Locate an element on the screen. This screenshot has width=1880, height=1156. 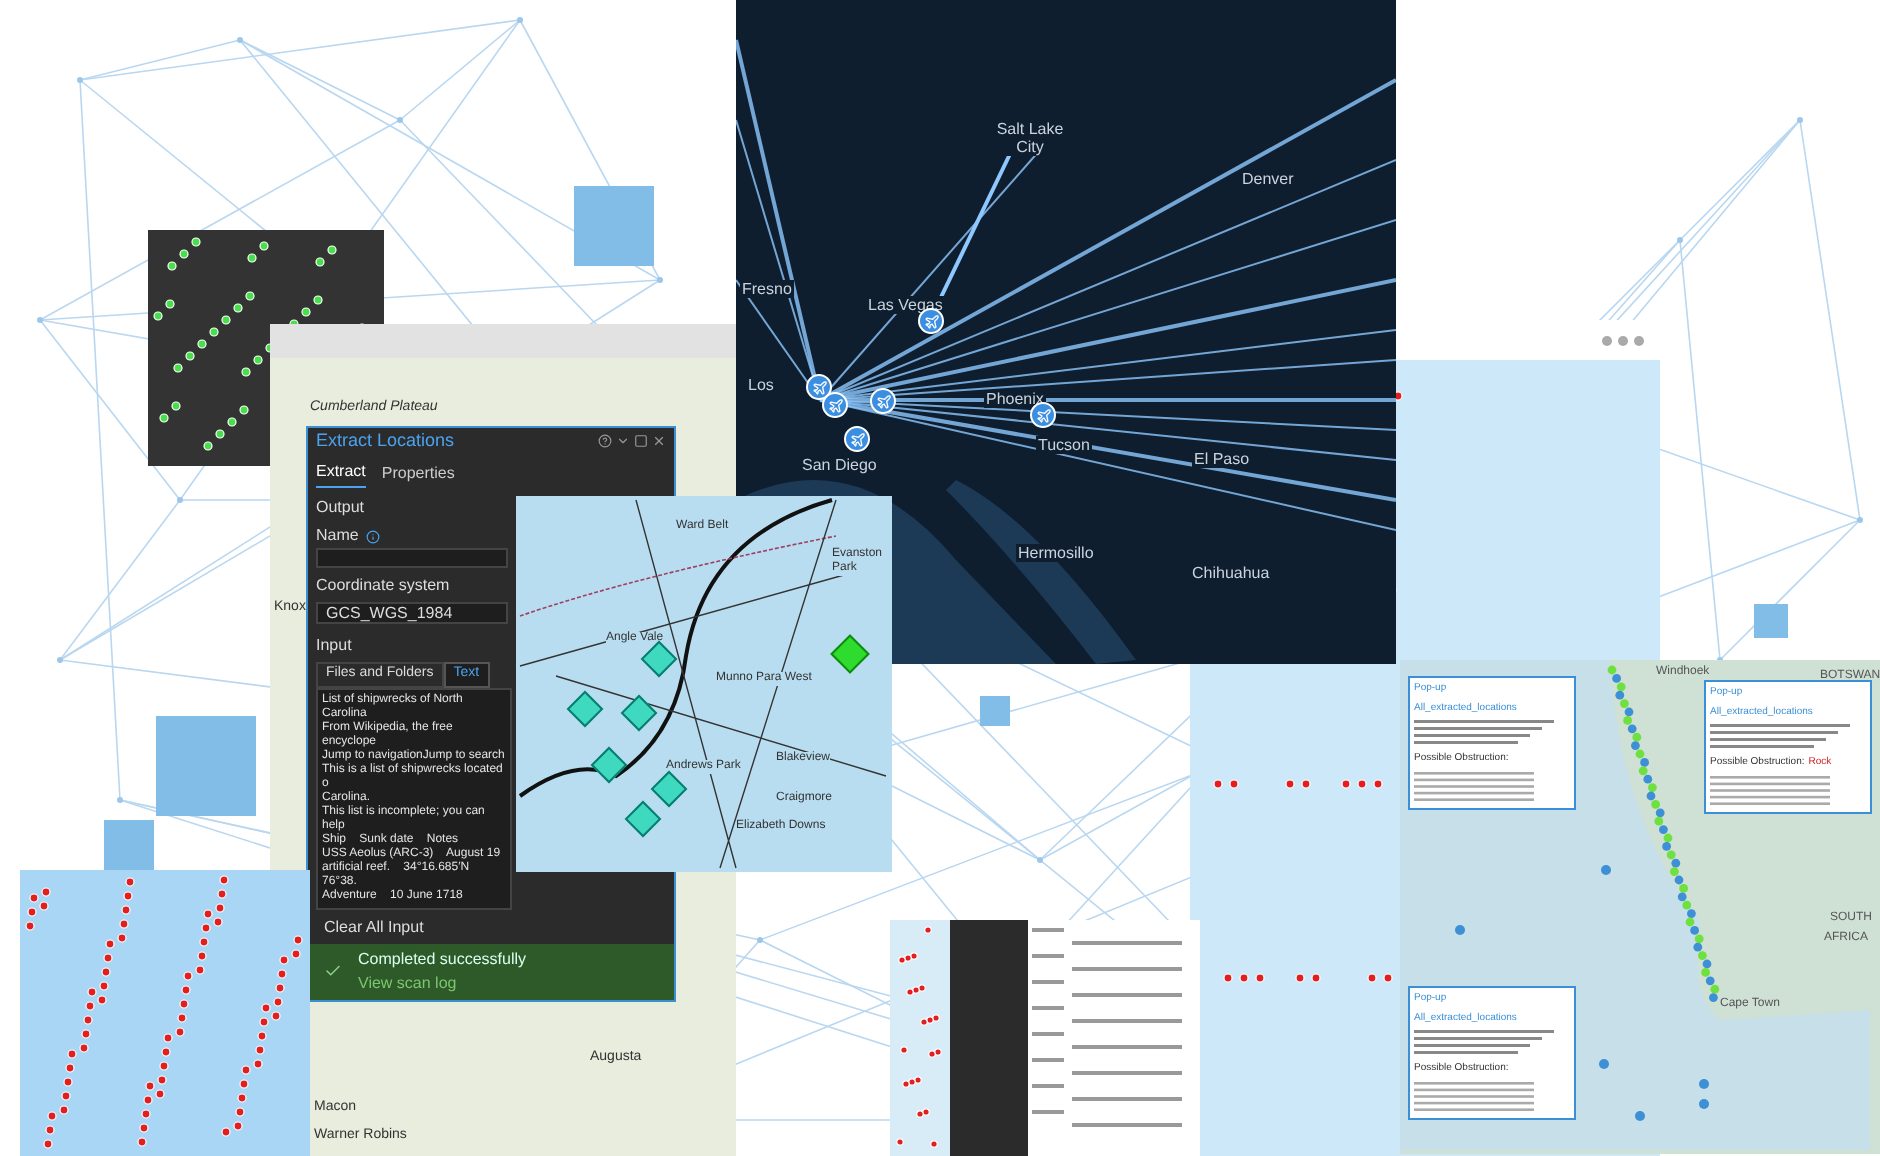
check-icon is located at coordinates (333, 971).